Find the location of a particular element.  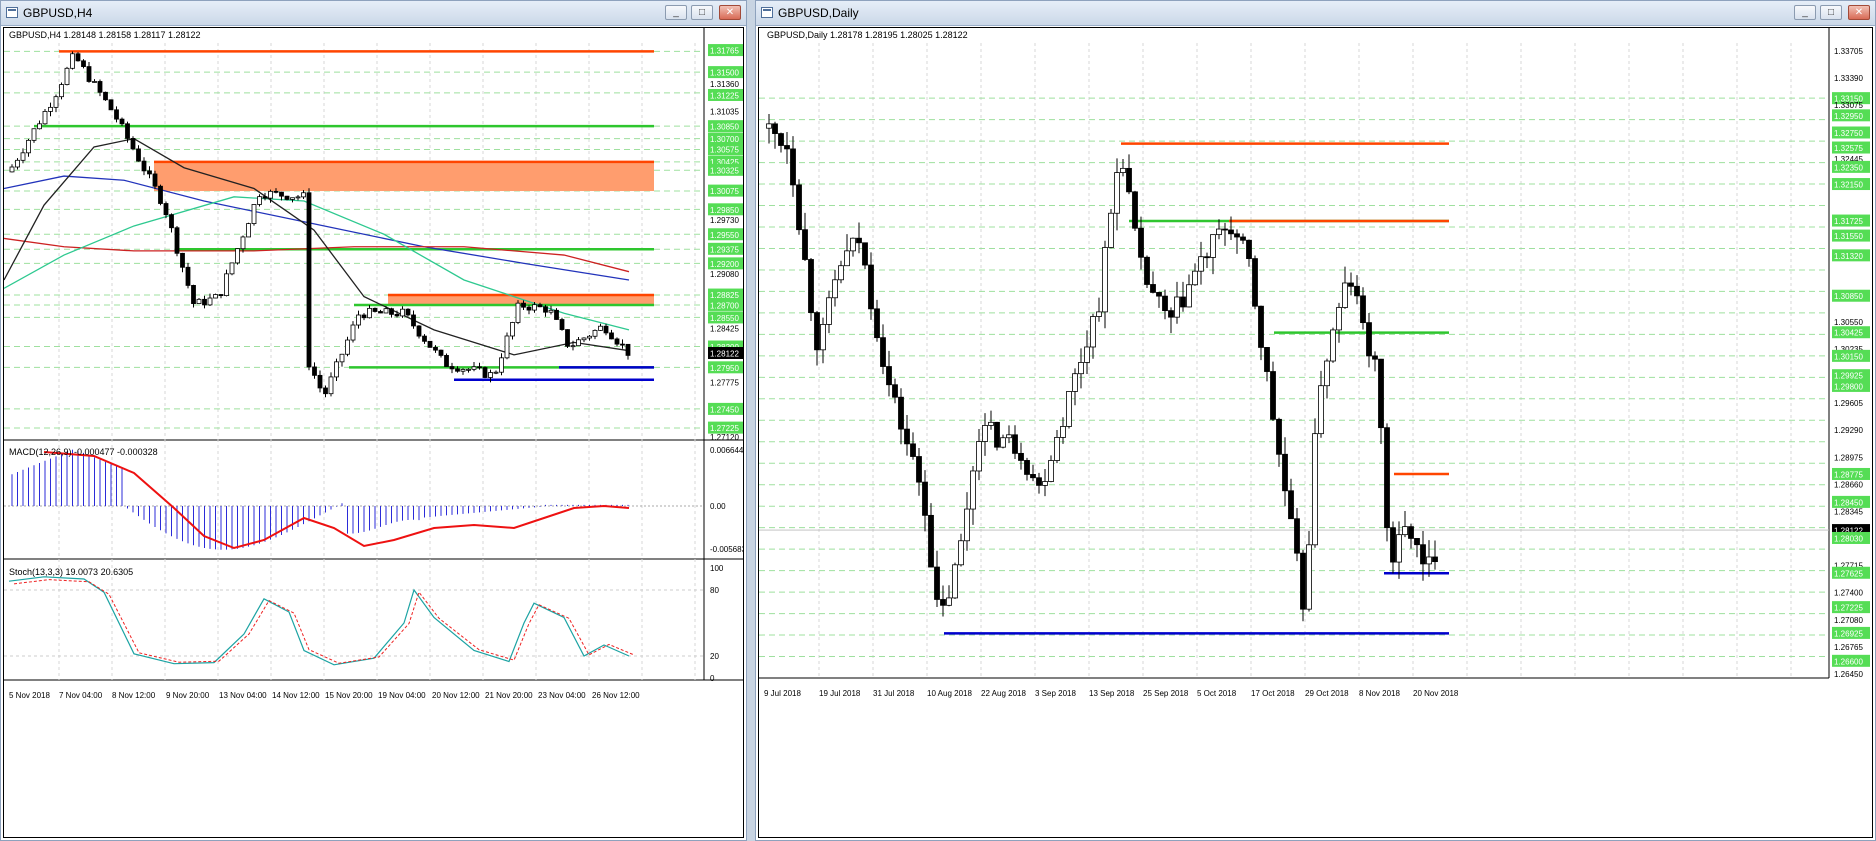

time-axis-label: 13 Sep 2018 is located at coordinates (1112, 693).